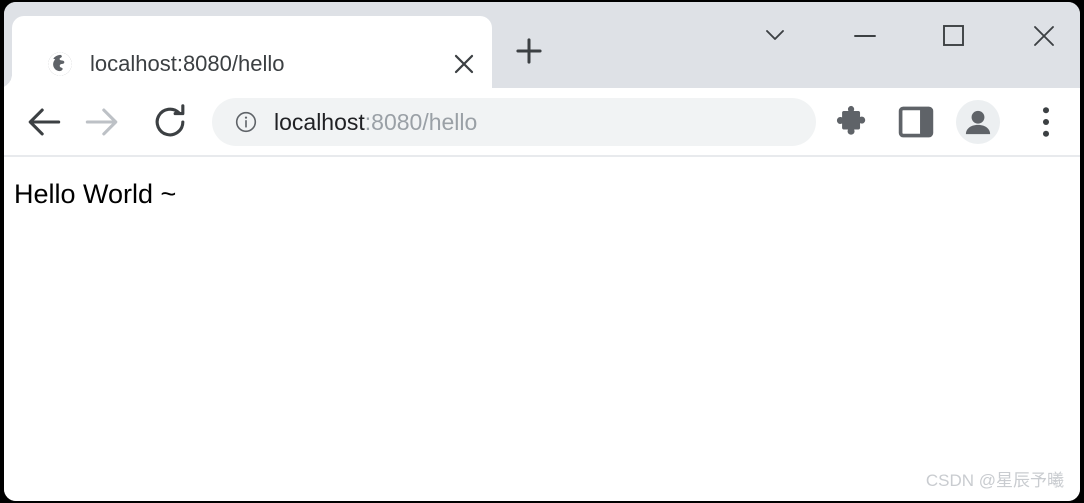 The height and width of the screenshot is (503, 1084). Describe the element at coordinates (994, 480) in the screenshot. I see `watermark: CSDN @星辰予曦` at that location.